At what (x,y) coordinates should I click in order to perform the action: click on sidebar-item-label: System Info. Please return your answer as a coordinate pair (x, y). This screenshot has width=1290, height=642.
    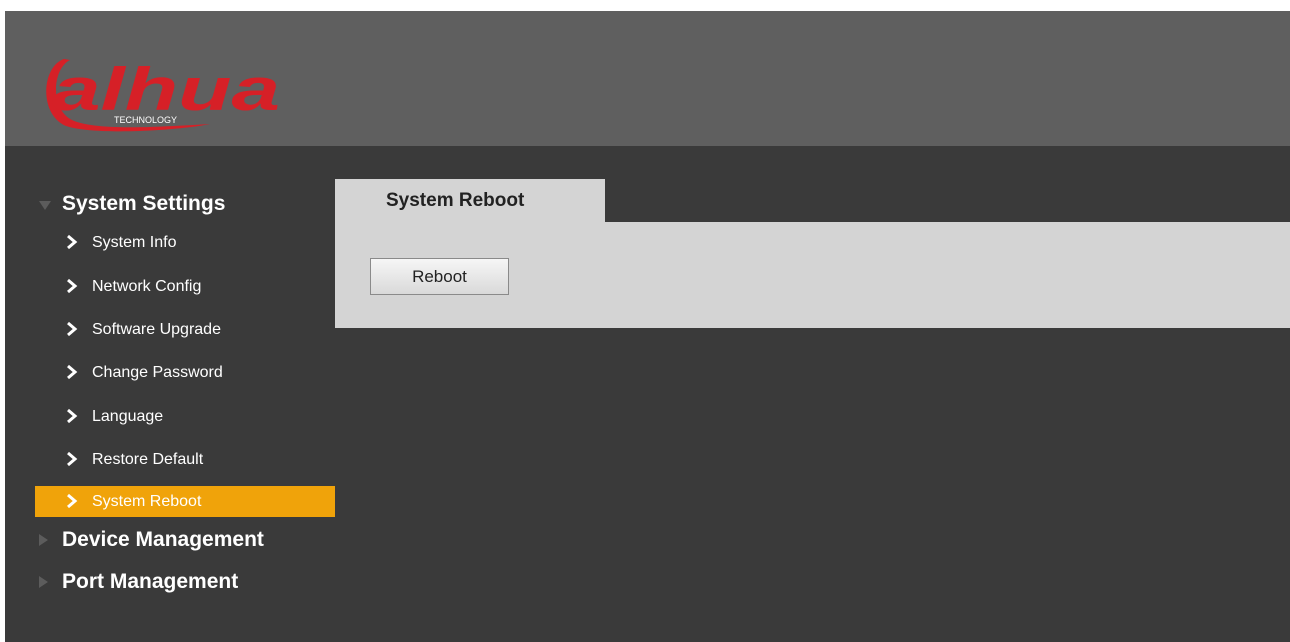
    Looking at the image, I should click on (134, 242).